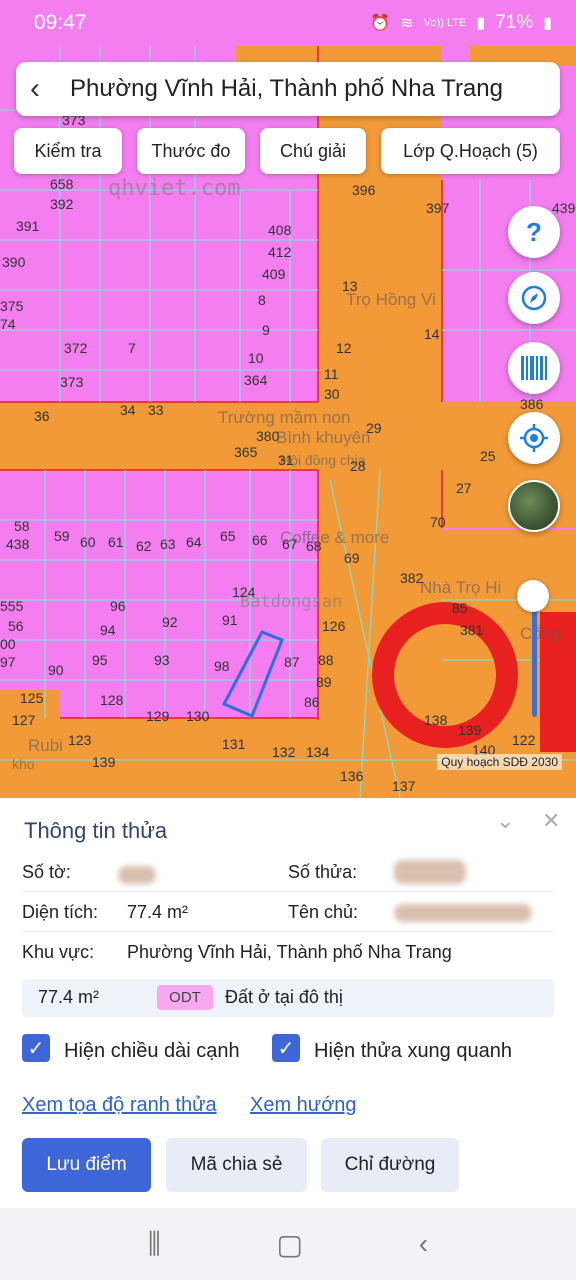 The width and height of the screenshot is (576, 1280). What do you see at coordinates (128, 410) in the screenshot?
I see `parcel-number-label: 34` at bounding box center [128, 410].